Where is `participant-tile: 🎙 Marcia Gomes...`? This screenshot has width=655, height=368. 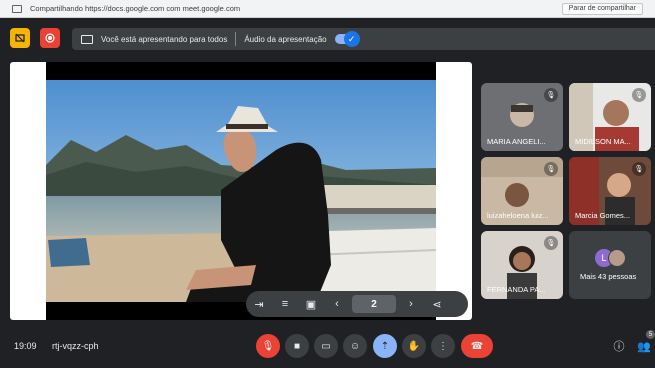 participant-tile: 🎙 Marcia Gomes... is located at coordinates (610, 191).